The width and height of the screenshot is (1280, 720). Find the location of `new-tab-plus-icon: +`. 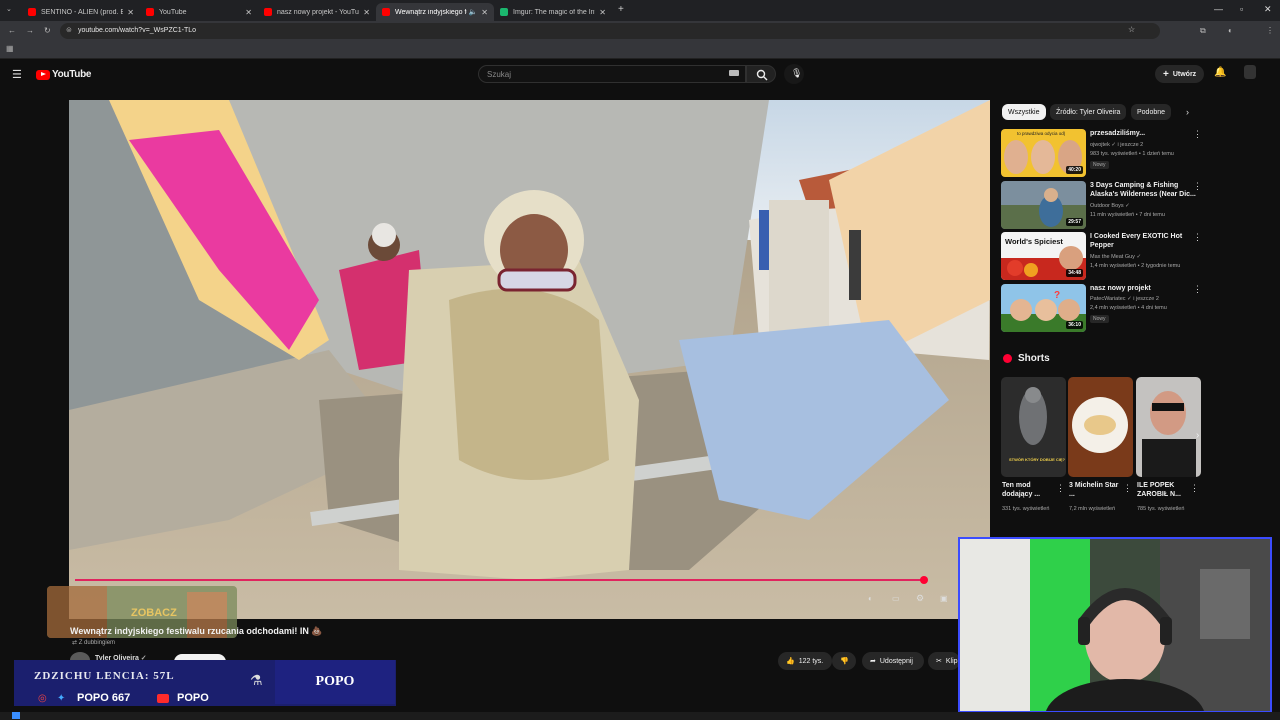

new-tab-plus-icon: + is located at coordinates (621, 9).